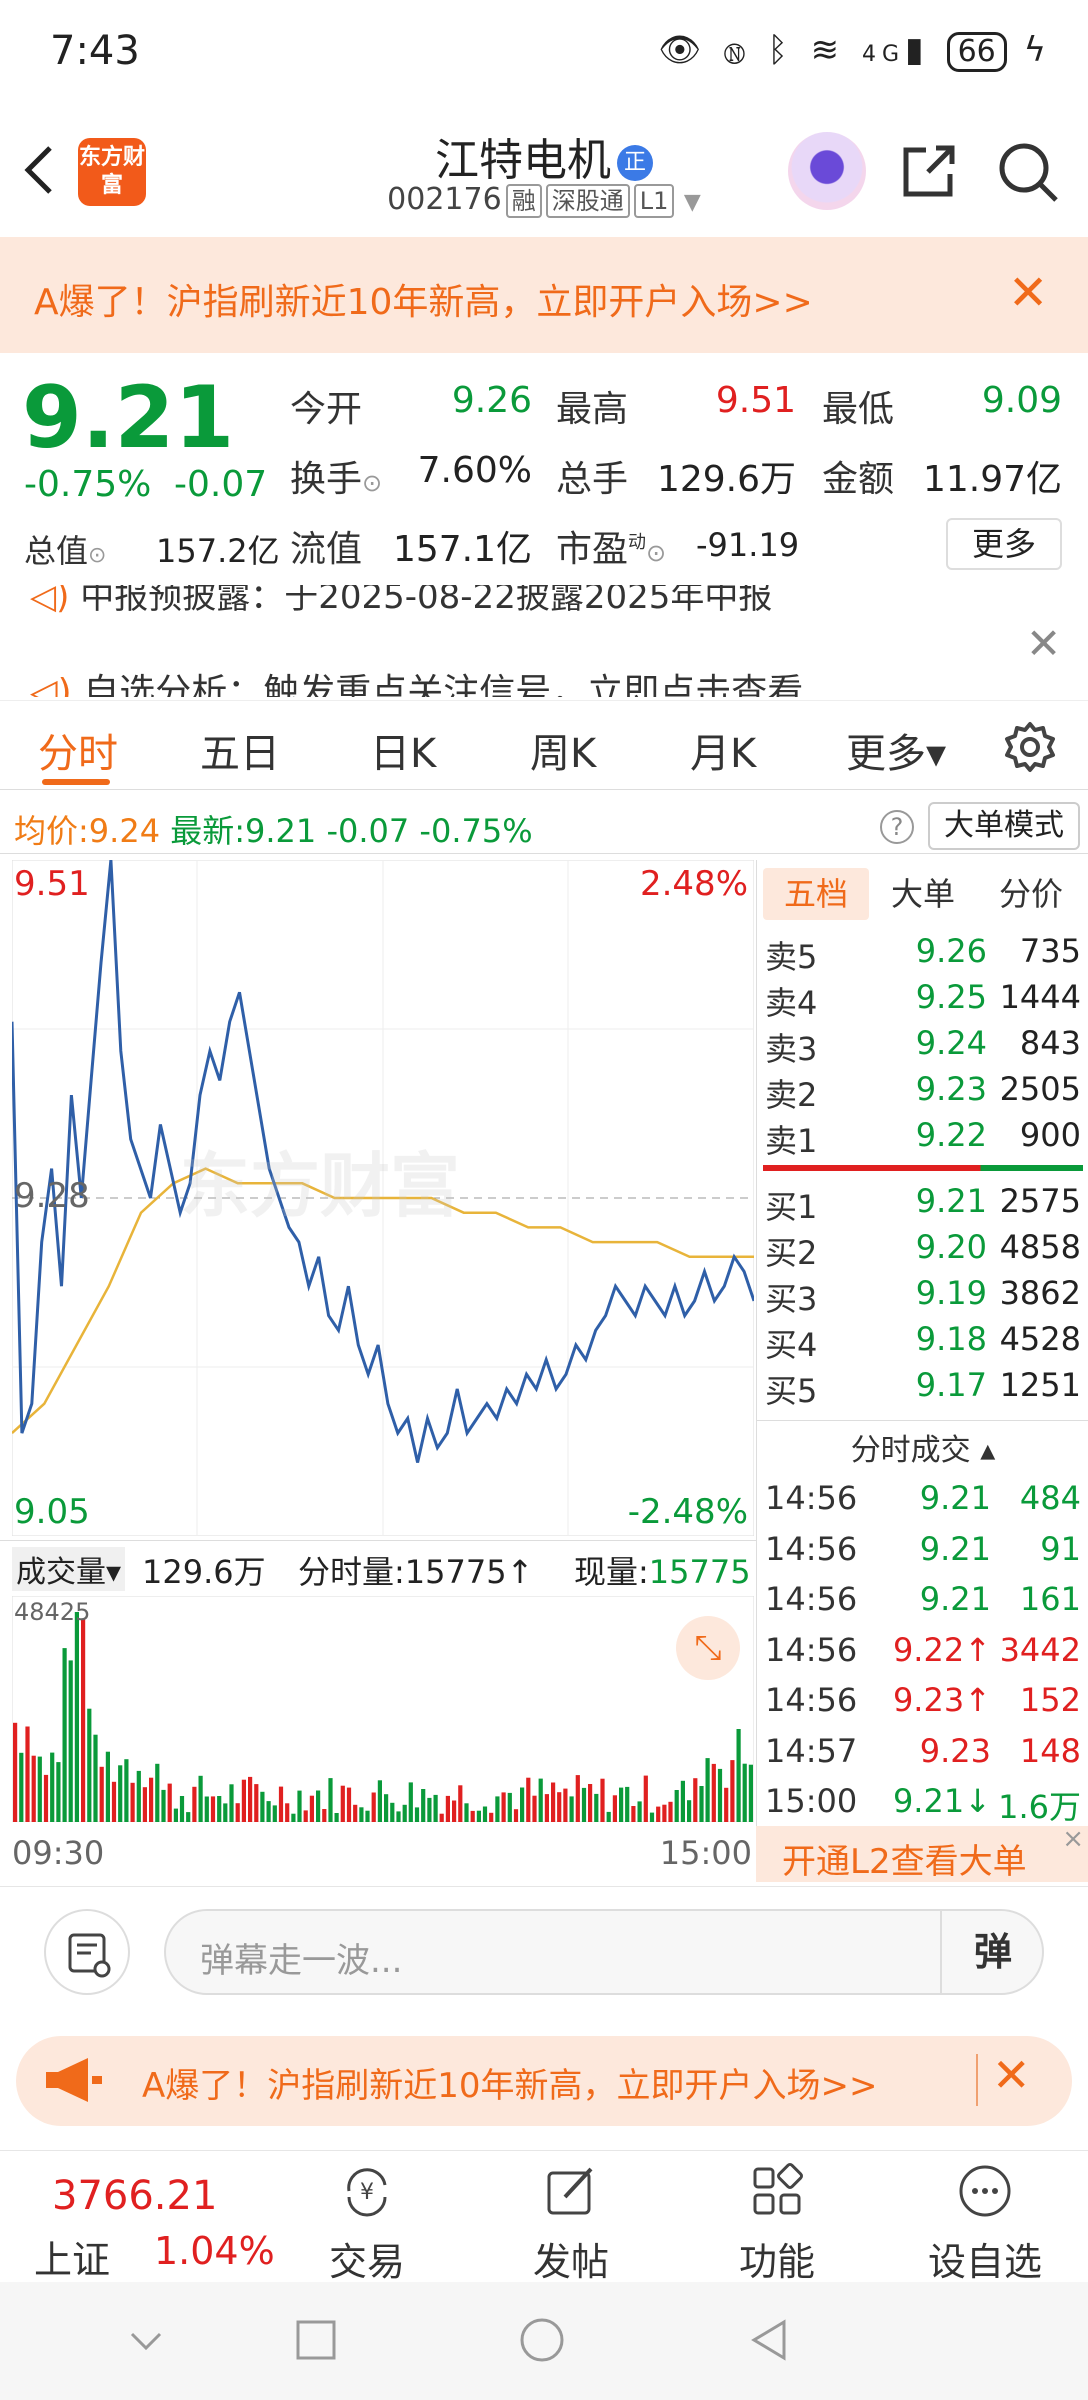  Describe the element at coordinates (1031, 894) in the screenshot. I see `tab-price-dist: 分价` at that location.